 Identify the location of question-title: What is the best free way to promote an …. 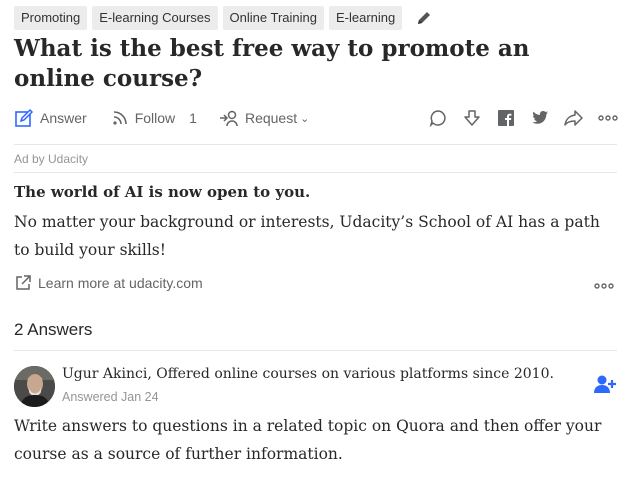
(314, 64).